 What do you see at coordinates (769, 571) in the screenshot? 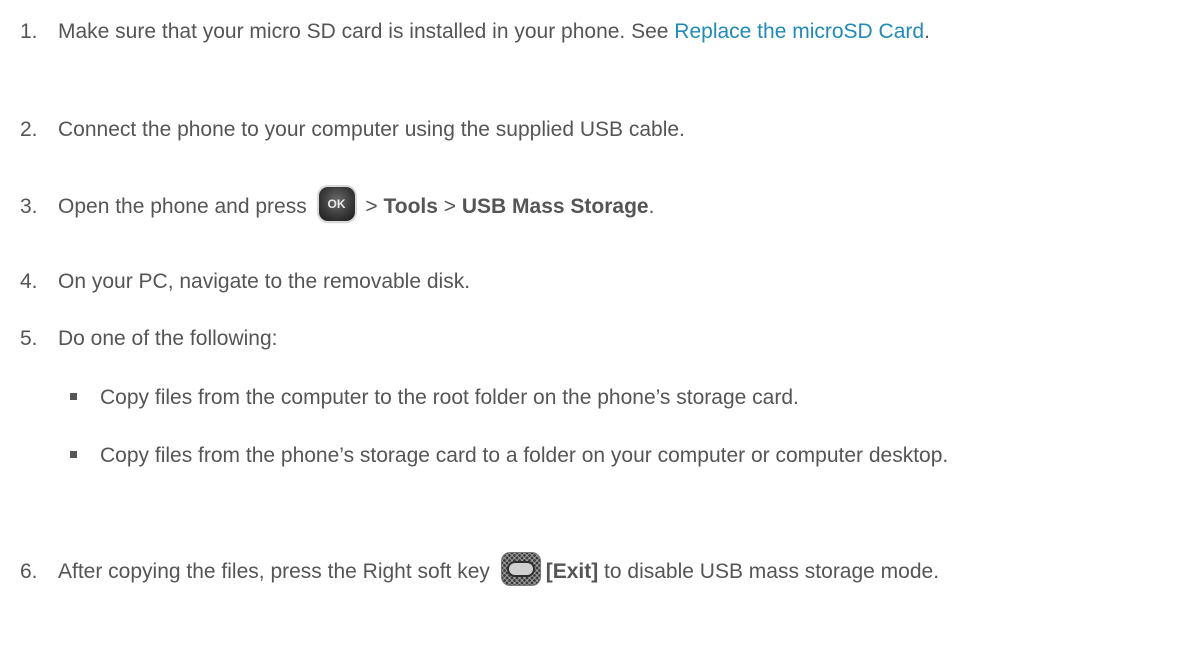
I see `step-6-text-end: to disable USB mass storage mode.` at bounding box center [769, 571].